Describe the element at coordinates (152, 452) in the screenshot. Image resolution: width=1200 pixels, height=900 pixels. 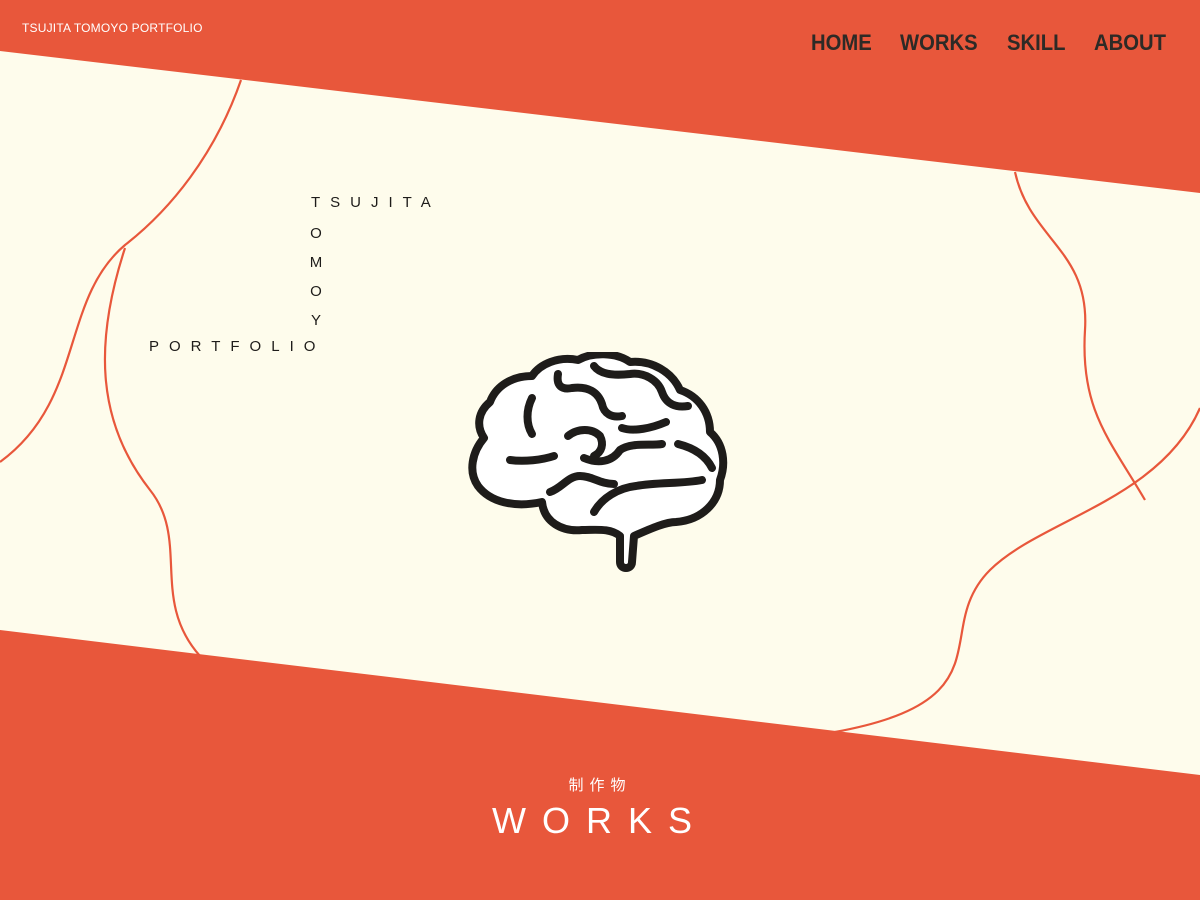
I see `curve-left-inner` at that location.